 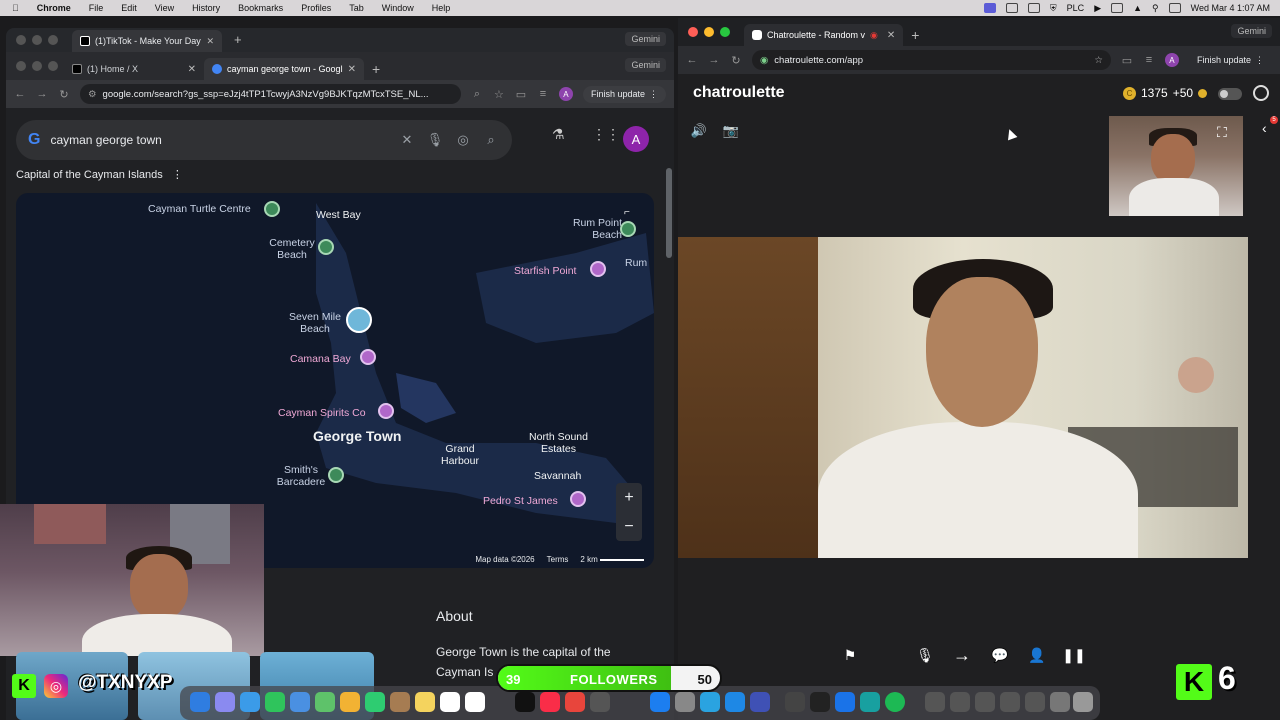 I want to click on map-label: Cemetery Beach, so click(x=292, y=249).